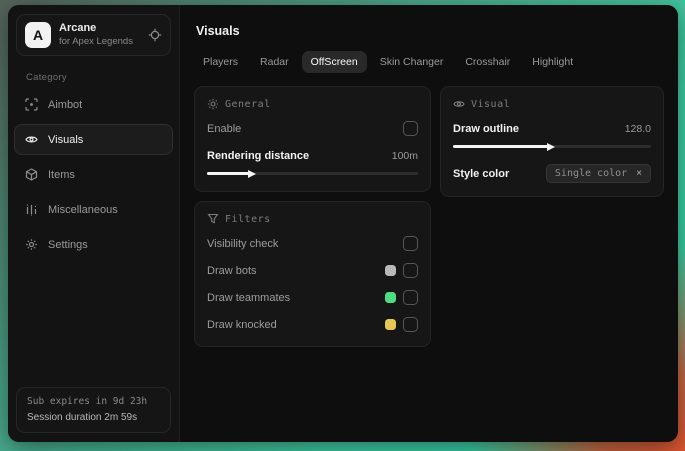 This screenshot has width=685, height=451. Describe the element at coordinates (591, 173) in the screenshot. I see `style-color-value: Single color` at that location.